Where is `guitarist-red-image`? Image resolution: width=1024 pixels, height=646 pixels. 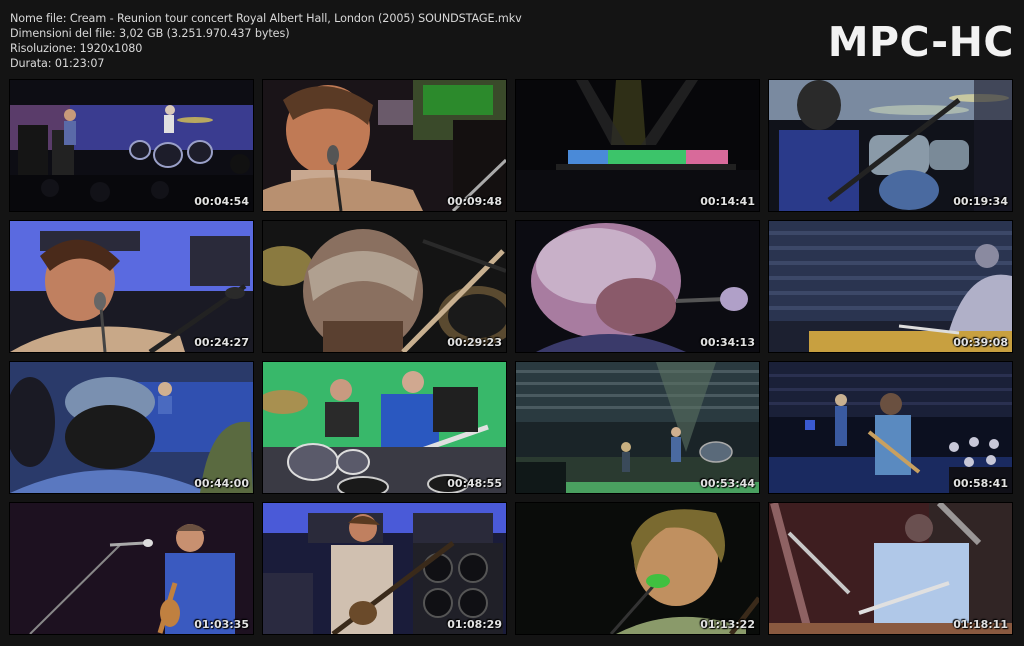 guitarist-red-image is located at coordinates (890, 568).